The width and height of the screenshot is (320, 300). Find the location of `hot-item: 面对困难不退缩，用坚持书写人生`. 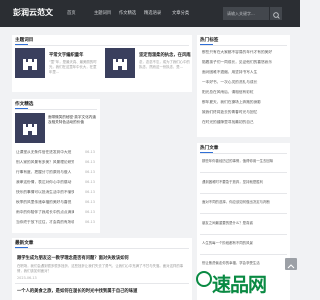

hot-item: 面对困难不退缩，用坚持书写人生 is located at coordinates (244, 72).